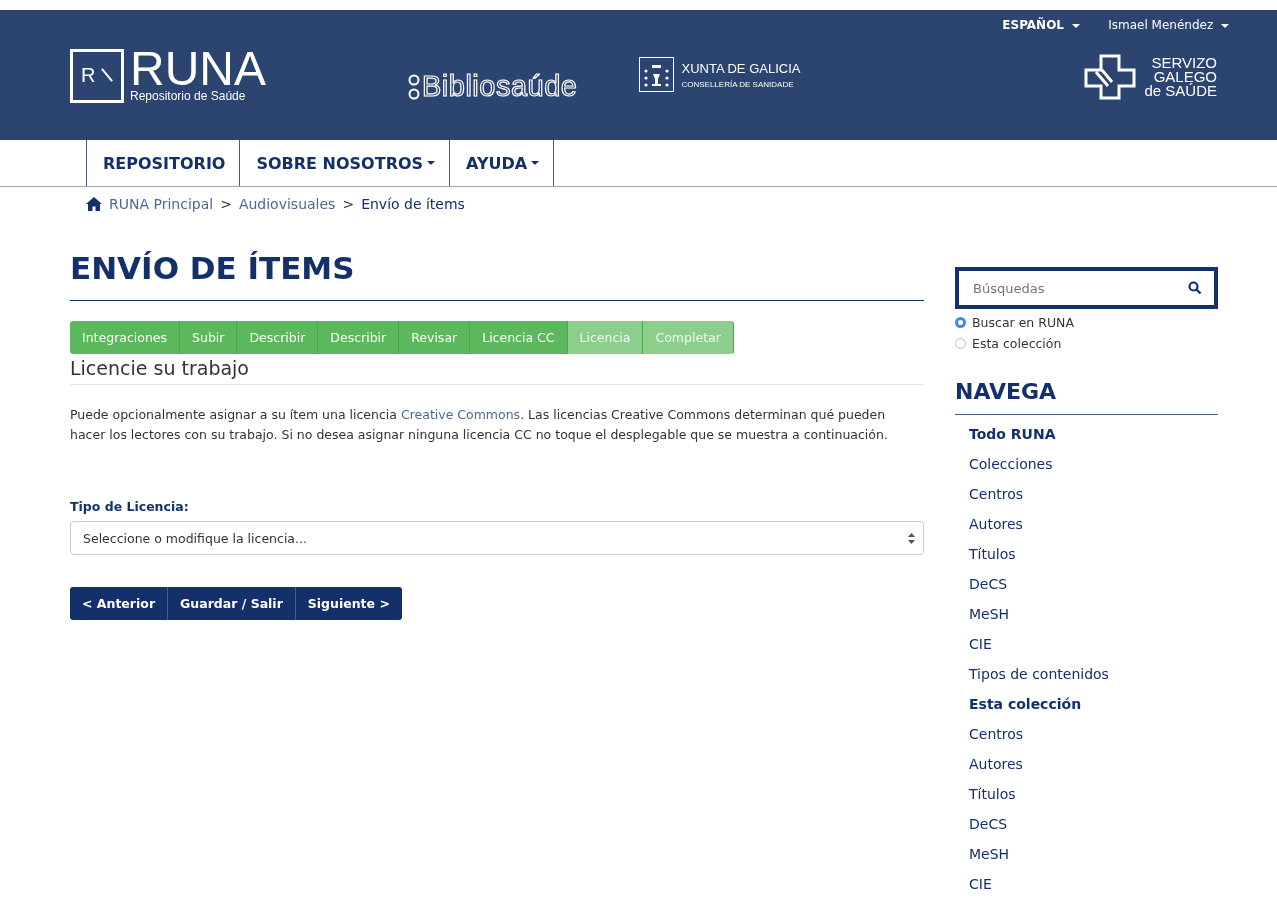  I want to click on radio-label: Buscar en RUNA, so click(1023, 322).